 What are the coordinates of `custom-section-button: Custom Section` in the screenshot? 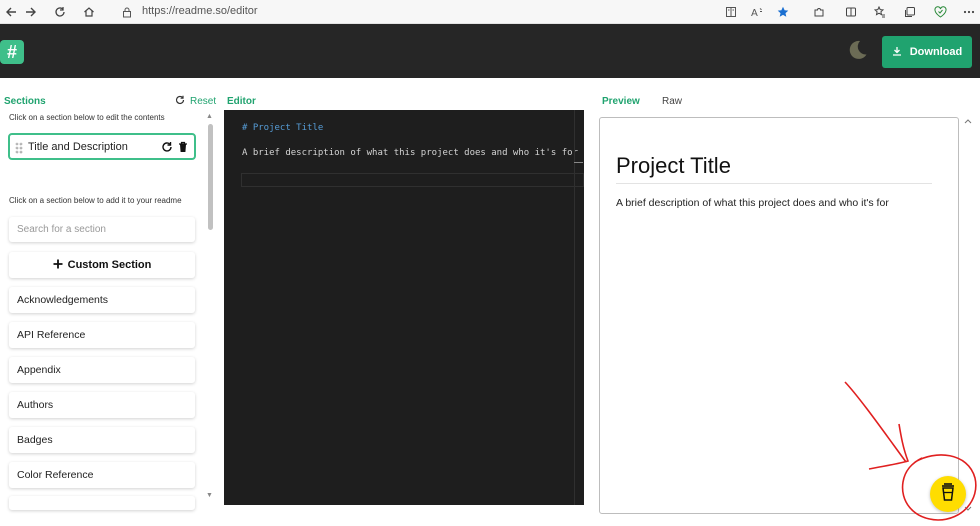 It's located at (102, 265).